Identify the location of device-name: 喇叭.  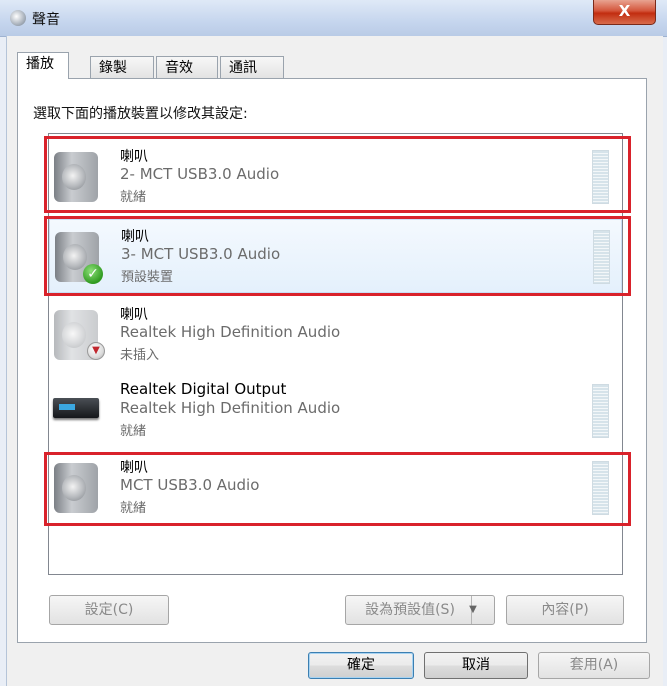
(134, 315).